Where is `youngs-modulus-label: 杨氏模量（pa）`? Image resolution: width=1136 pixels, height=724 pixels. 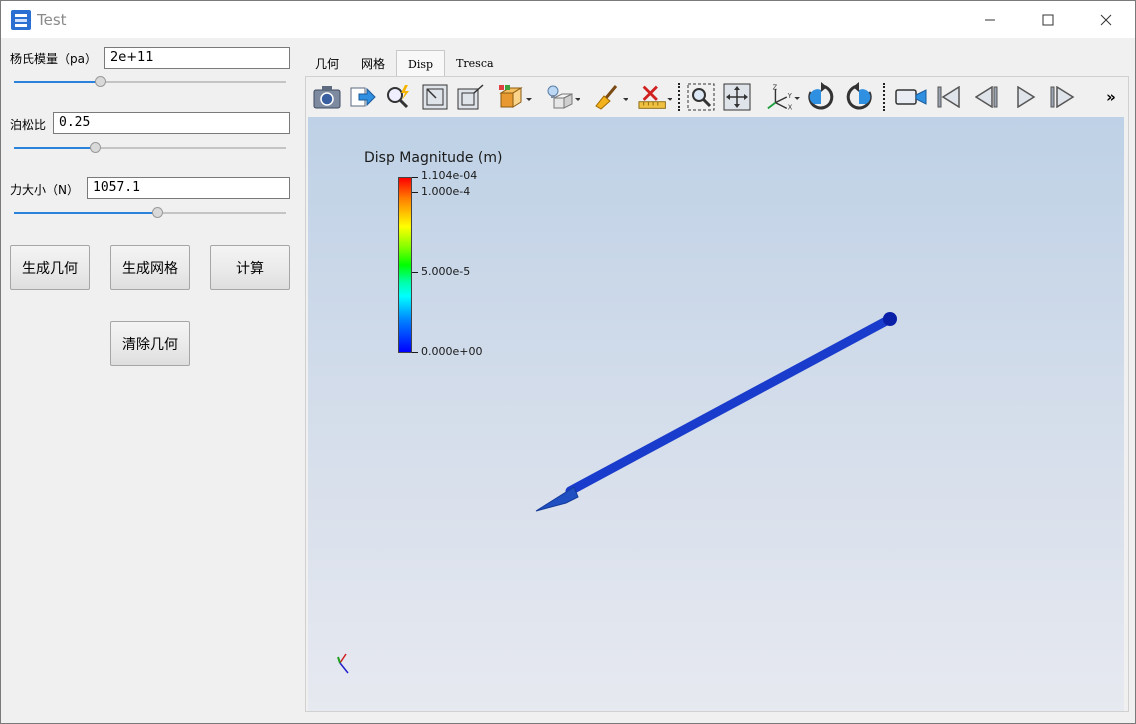 youngs-modulus-label: 杨氏模量（pa） is located at coordinates (53, 59).